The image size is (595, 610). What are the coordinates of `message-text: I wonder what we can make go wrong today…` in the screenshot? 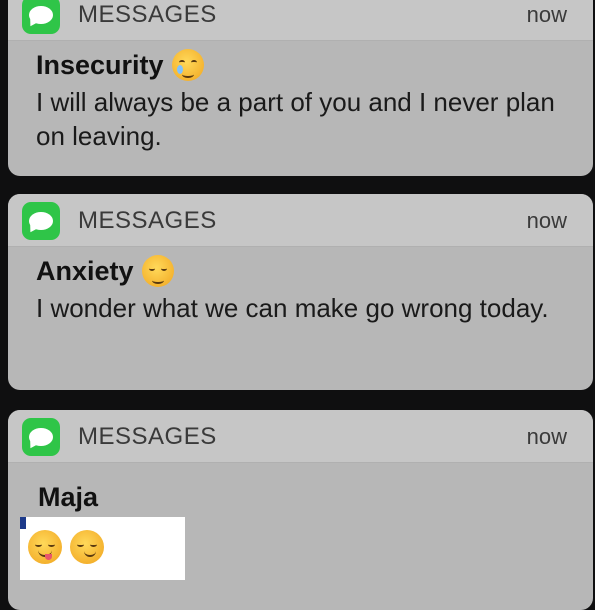 It's located at (292, 308).